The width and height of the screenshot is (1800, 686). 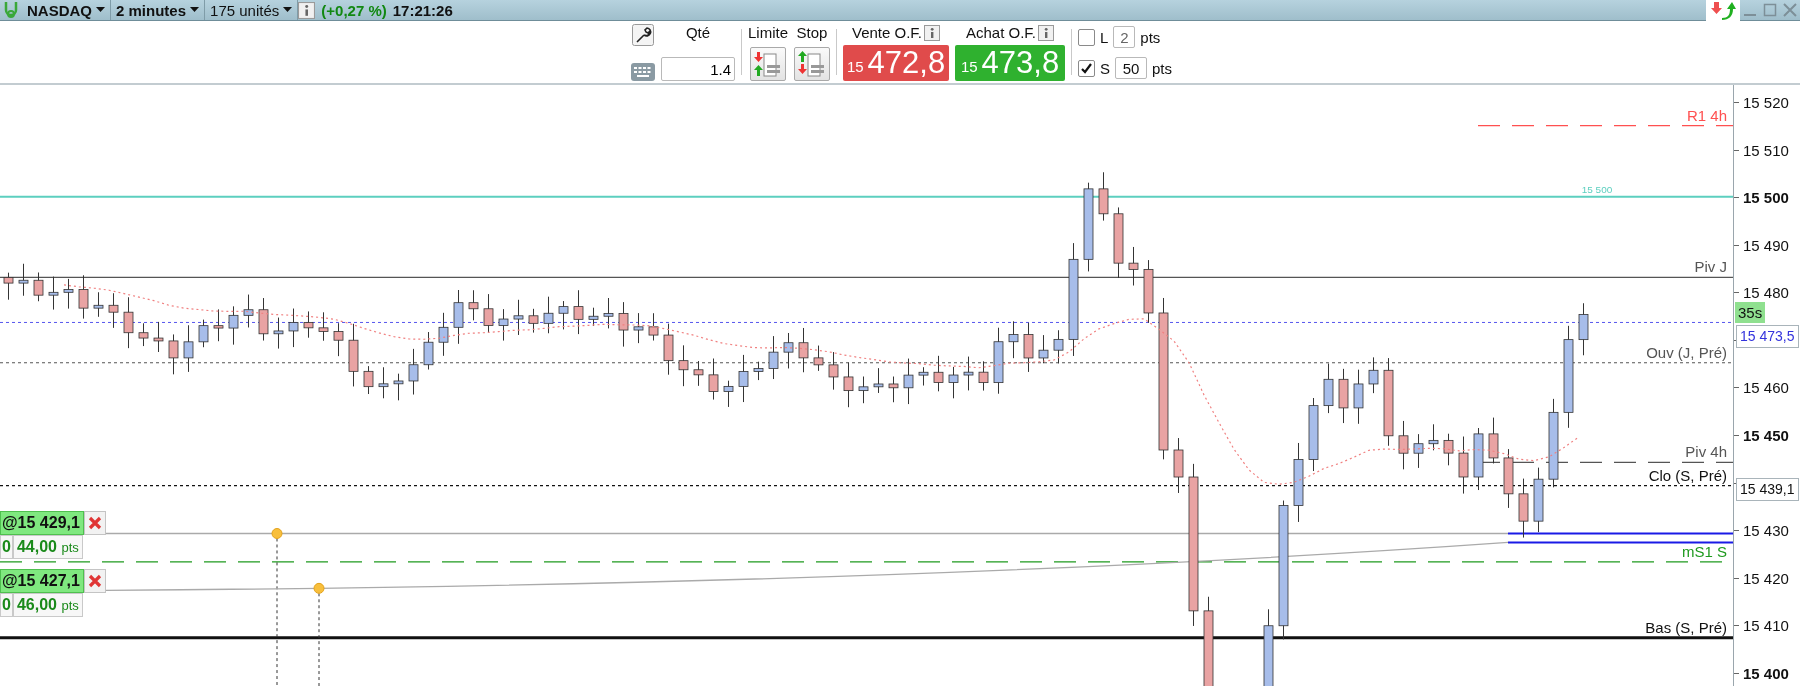 What do you see at coordinates (1150, 37) in the screenshot?
I see `unit-label: pts` at bounding box center [1150, 37].